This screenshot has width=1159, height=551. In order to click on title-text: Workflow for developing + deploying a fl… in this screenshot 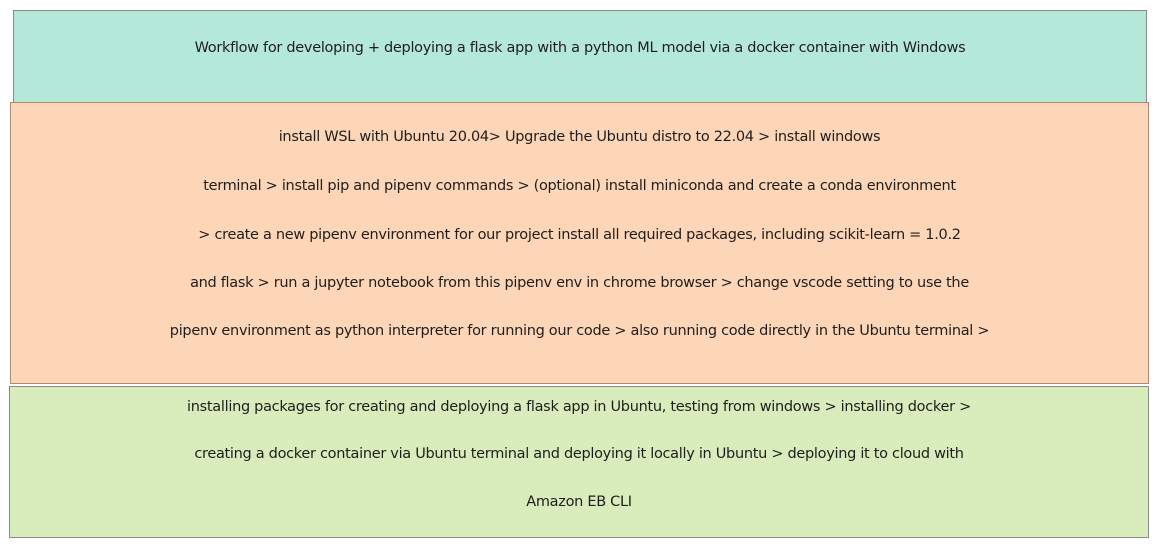, I will do `click(580, 48)`.